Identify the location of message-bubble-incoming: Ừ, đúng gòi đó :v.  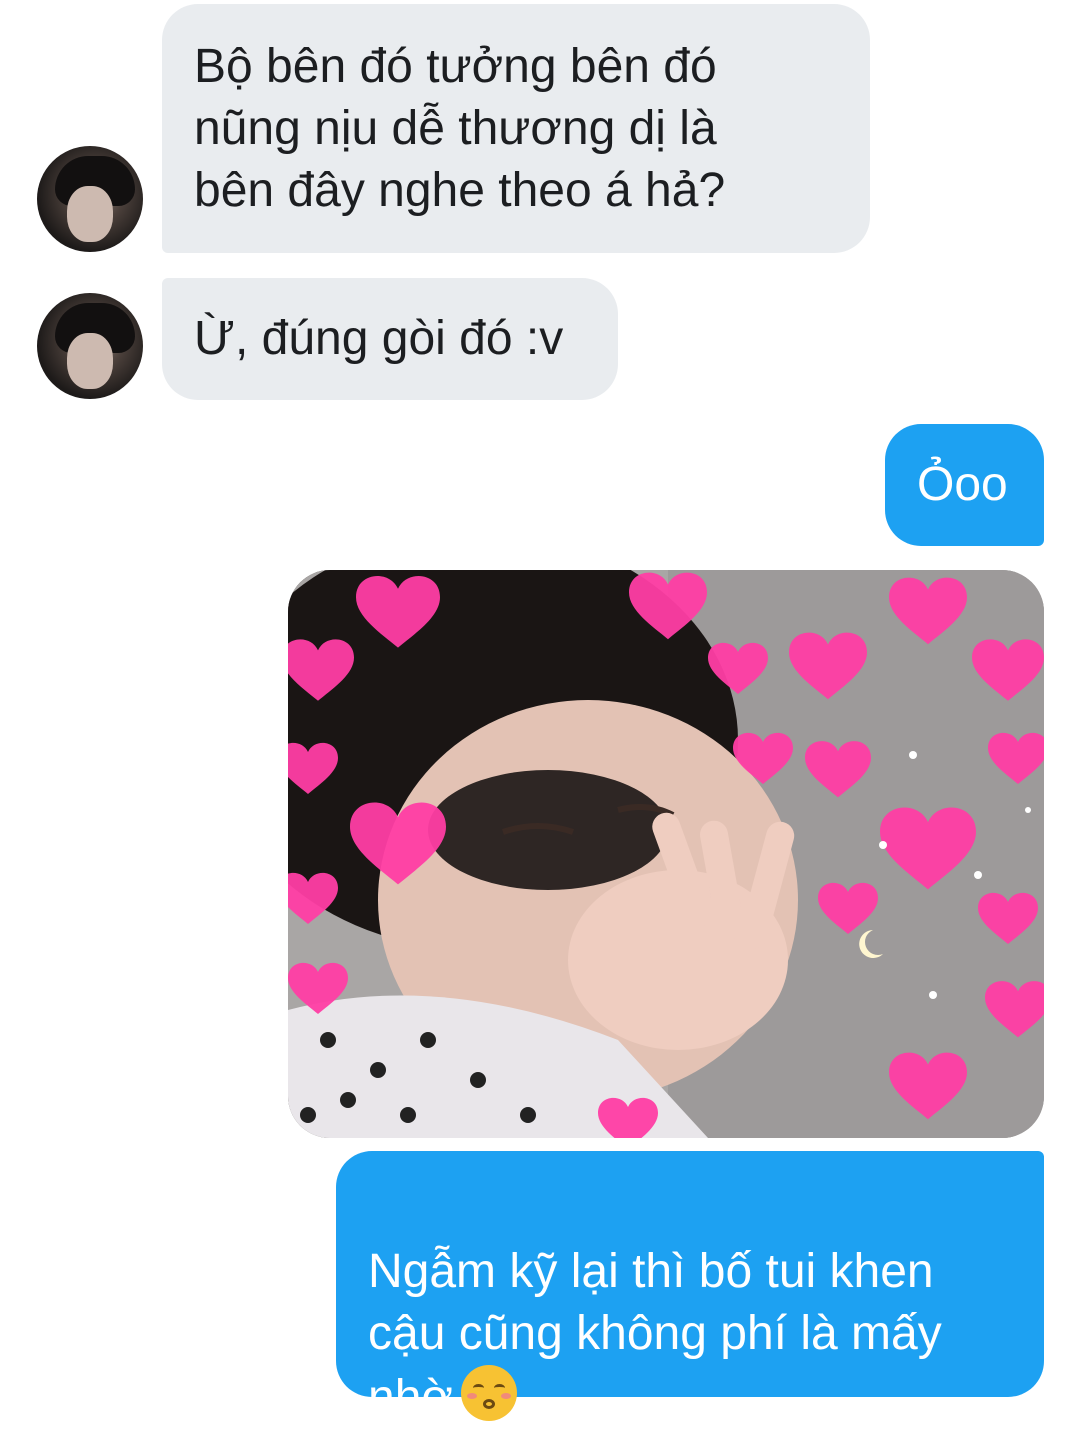
(390, 339).